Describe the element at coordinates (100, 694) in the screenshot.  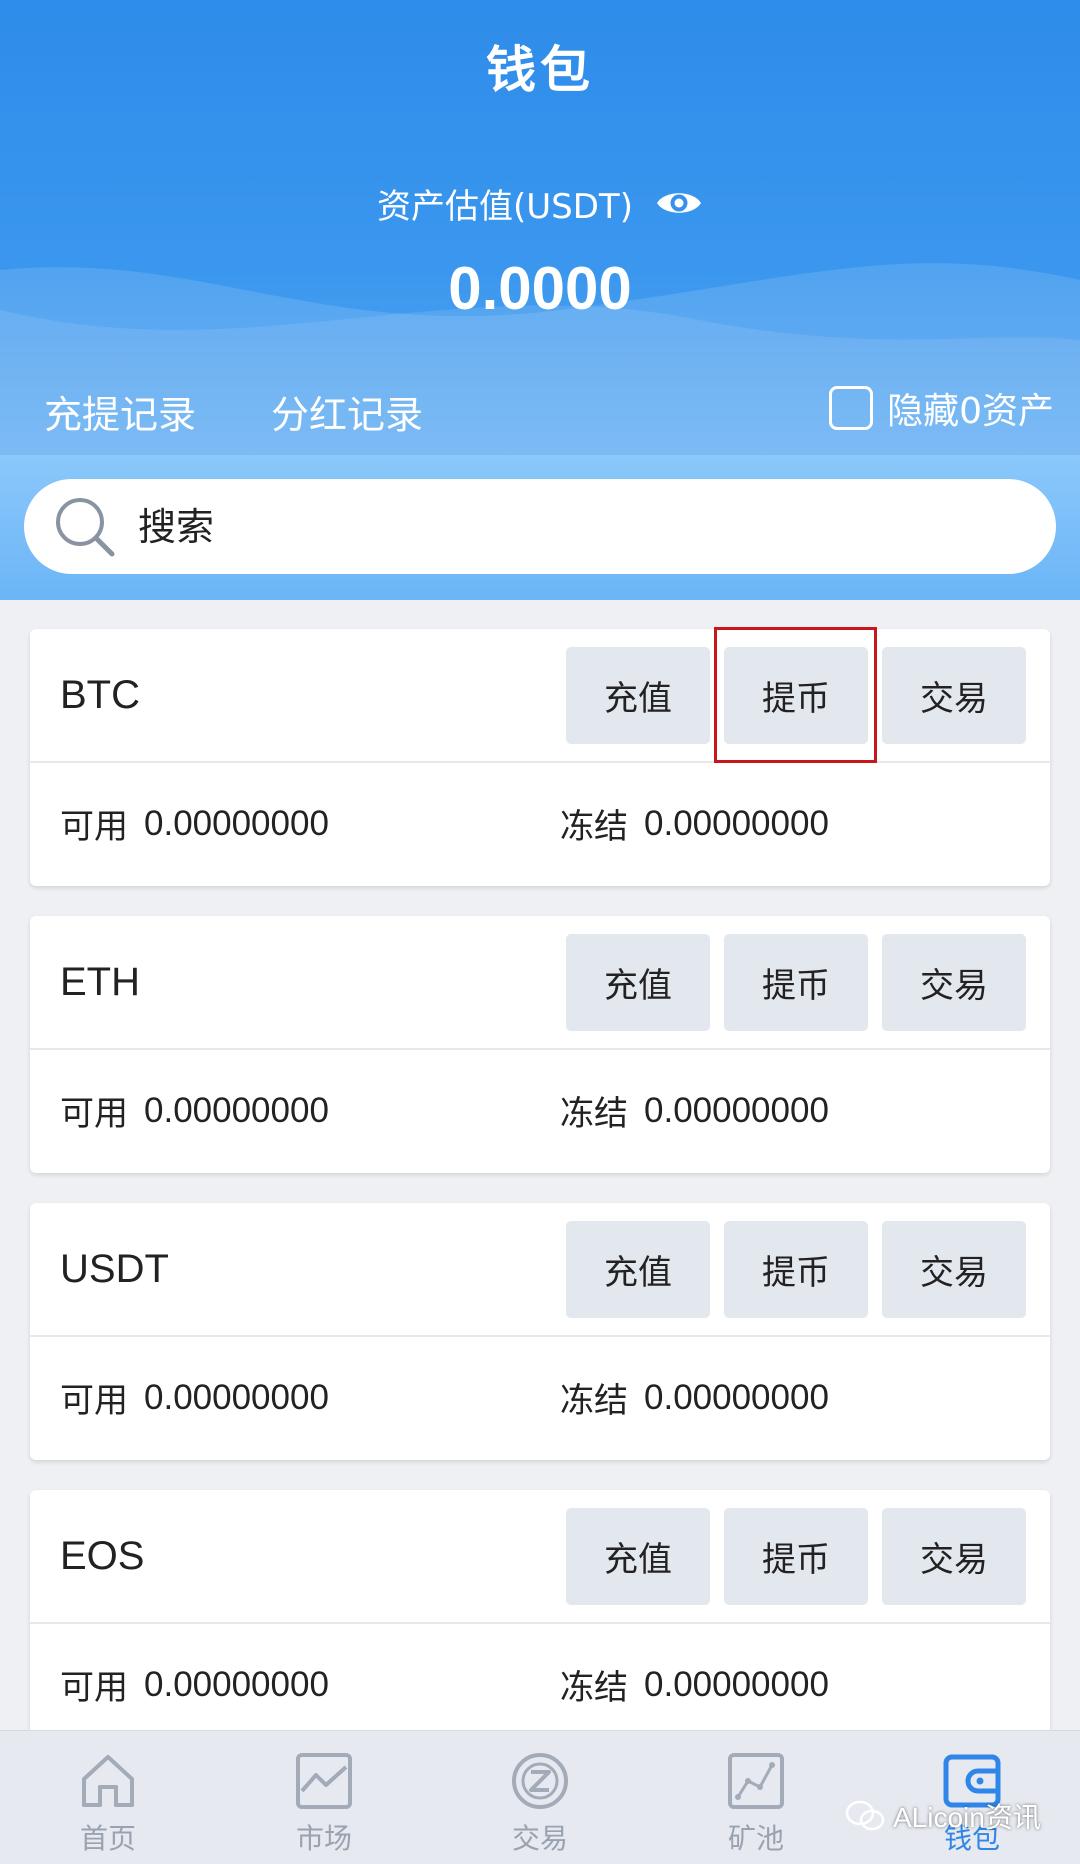
I see `coin-name: BTC` at that location.